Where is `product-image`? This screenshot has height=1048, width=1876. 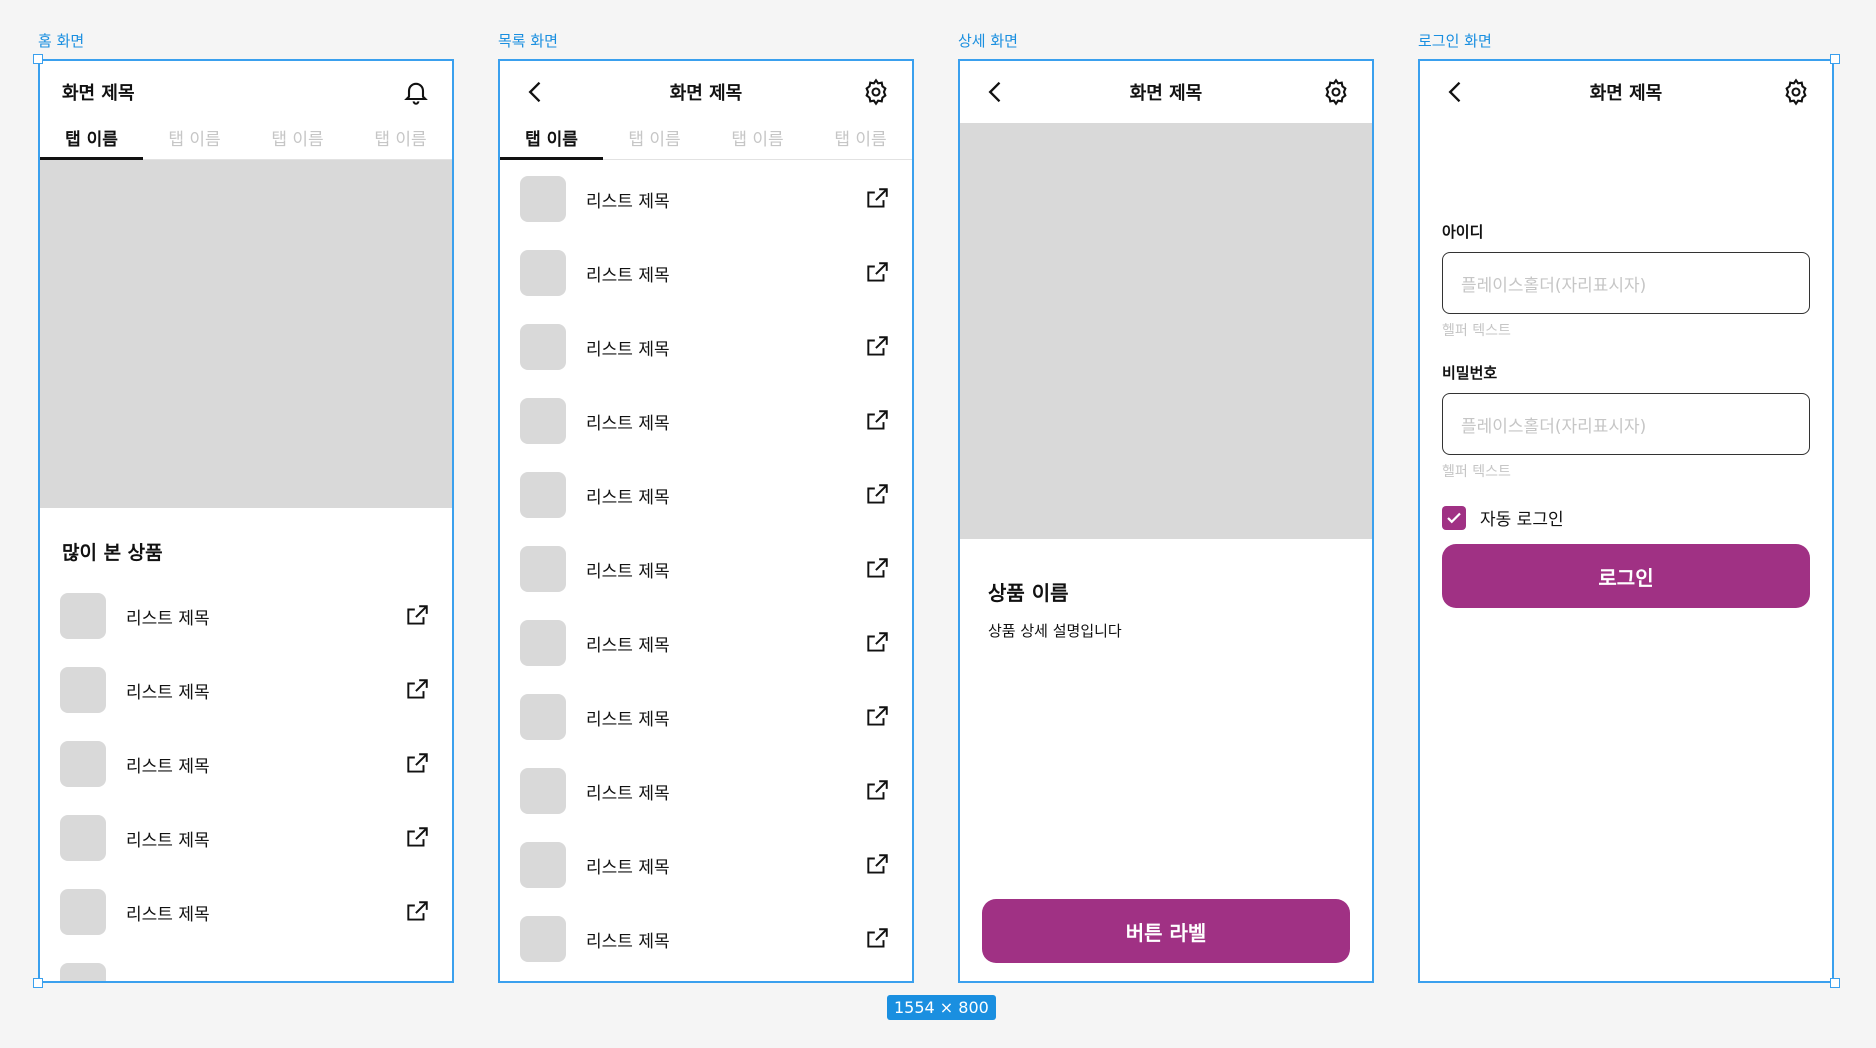
product-image is located at coordinates (1166, 331).